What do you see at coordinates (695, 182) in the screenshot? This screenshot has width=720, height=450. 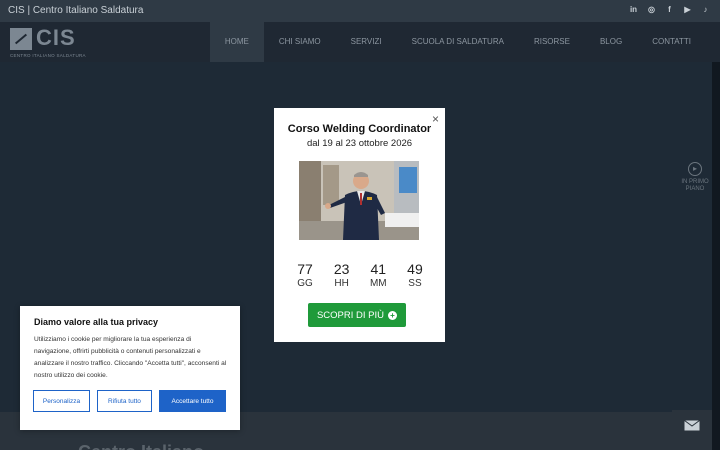 I see `side-widget-line1: IN PRIMO` at bounding box center [695, 182].